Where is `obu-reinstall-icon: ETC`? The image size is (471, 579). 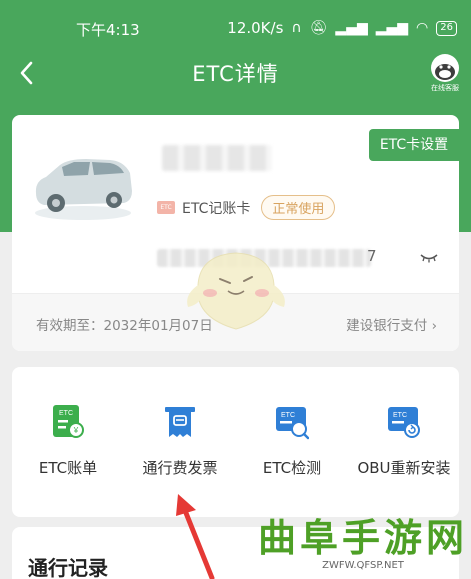 obu-reinstall-icon: ETC is located at coordinates (404, 422).